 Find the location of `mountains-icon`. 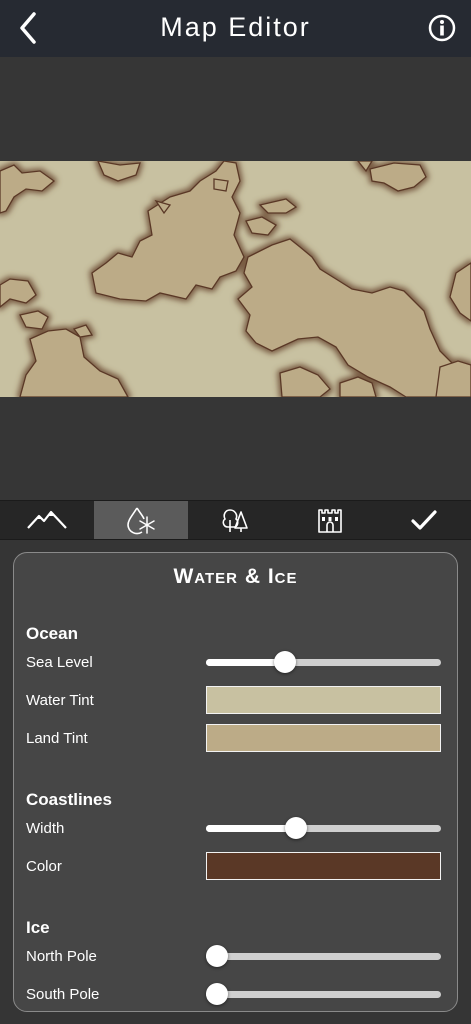

mountains-icon is located at coordinates (47, 519).